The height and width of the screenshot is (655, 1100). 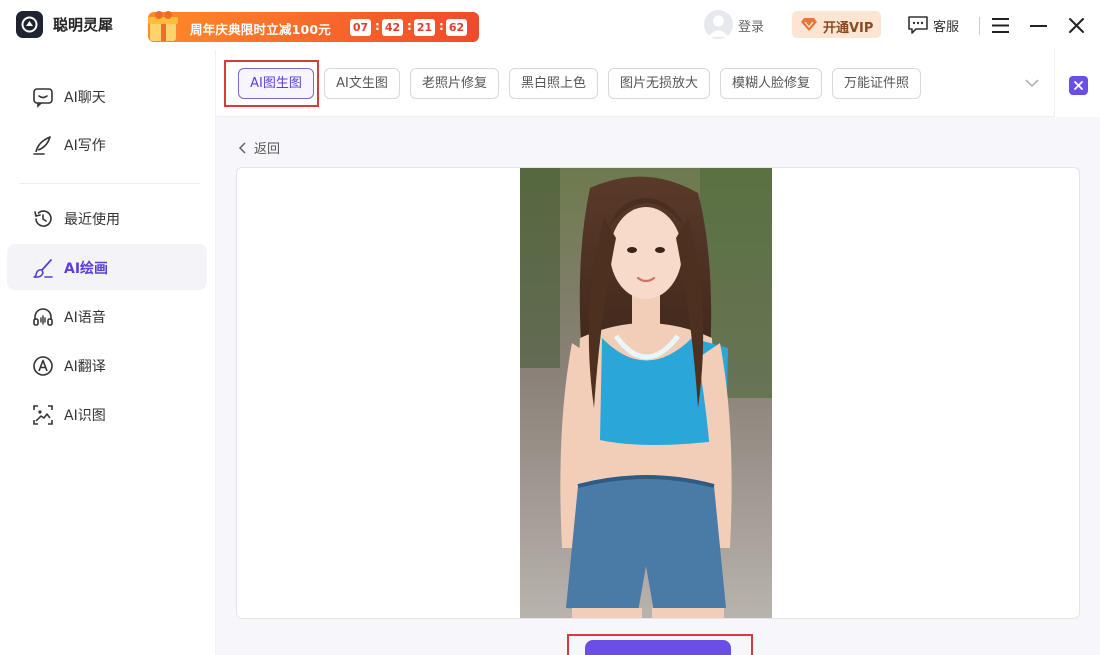 I want to click on sidebar-item-label: AI写作, so click(x=85, y=146).